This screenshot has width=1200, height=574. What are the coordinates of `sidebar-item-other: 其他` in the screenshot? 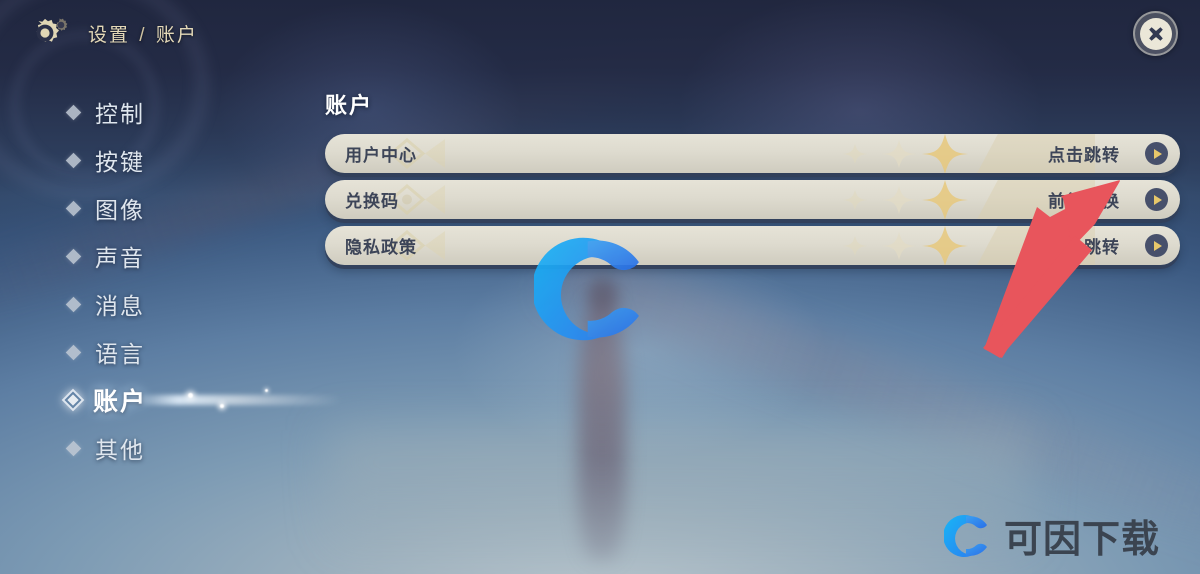 It's located at (175, 448).